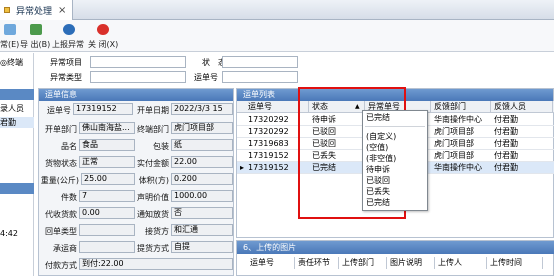 The height and width of the screenshot is (276, 554). Describe the element at coordinates (17, 122) in the screenshot. I see `left-selected-value: 君勤` at that location.